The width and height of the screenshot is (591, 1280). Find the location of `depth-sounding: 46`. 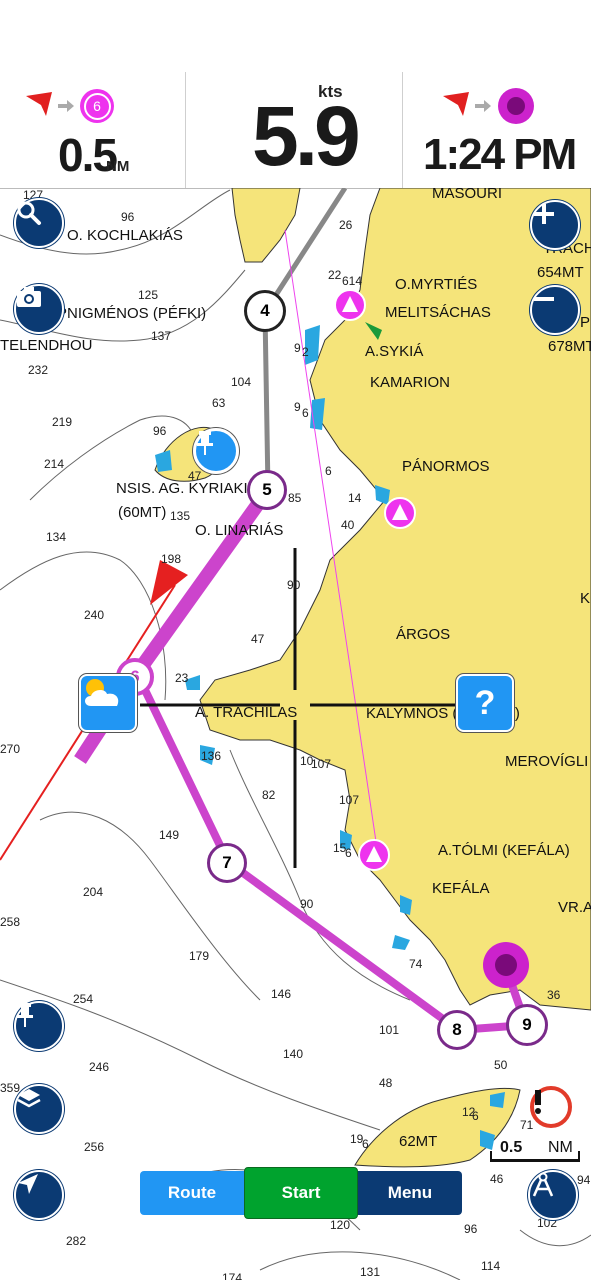

depth-sounding: 46 is located at coordinates (497, 1179).